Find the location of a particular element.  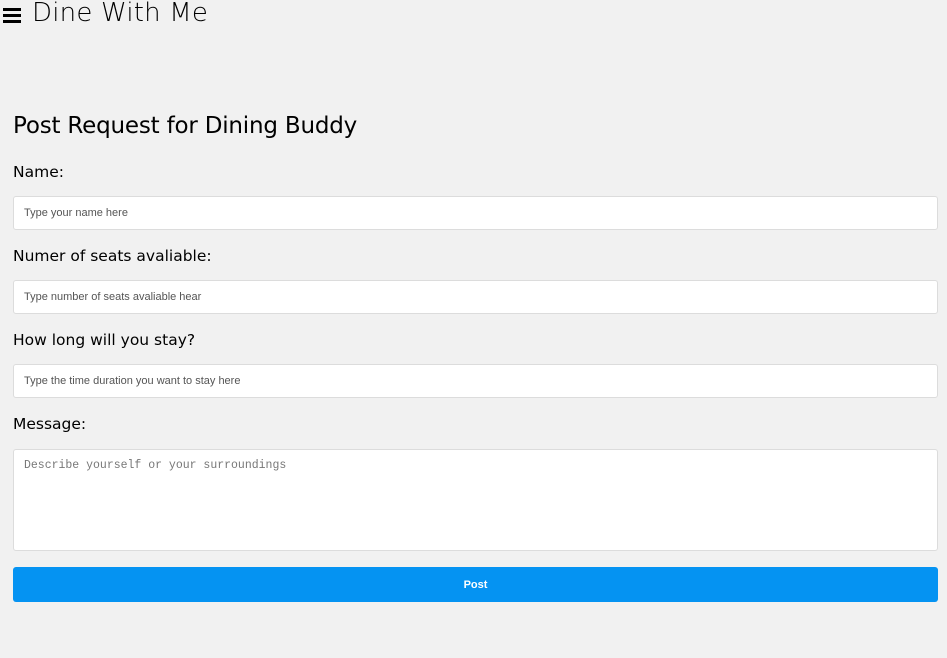

page-title: Post Request for Dining Buddy is located at coordinates (185, 126).